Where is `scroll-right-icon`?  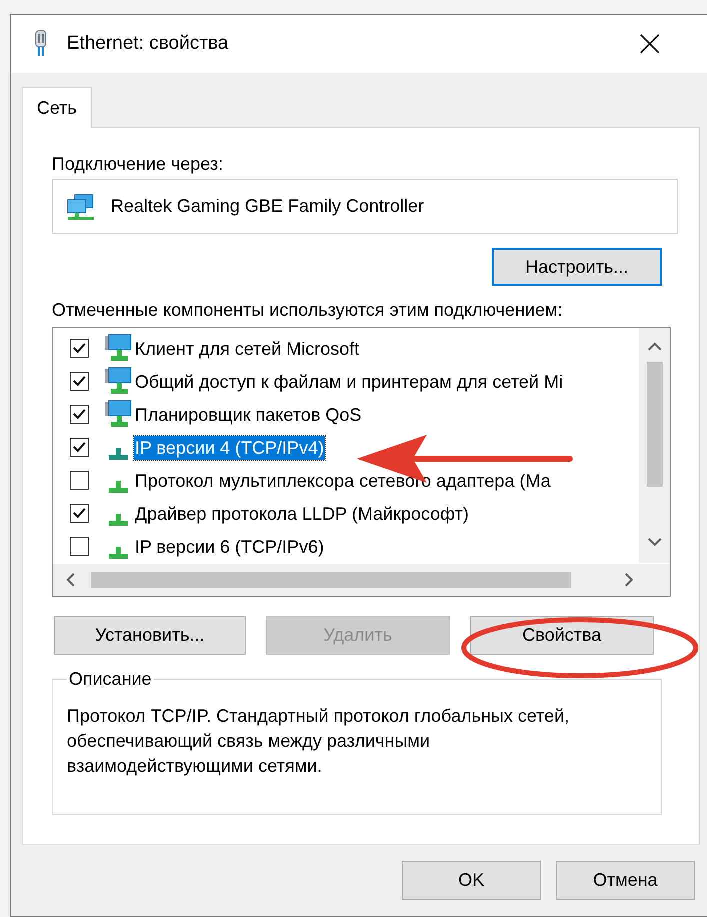 scroll-right-icon is located at coordinates (629, 580).